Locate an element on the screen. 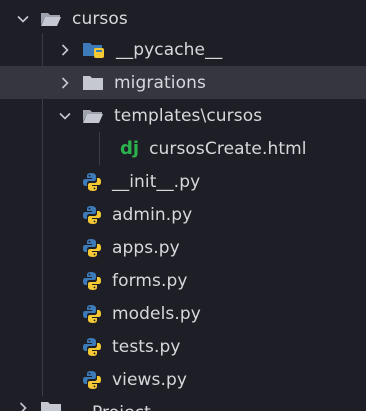  tree-row-label: cursos is located at coordinates (100, 18).